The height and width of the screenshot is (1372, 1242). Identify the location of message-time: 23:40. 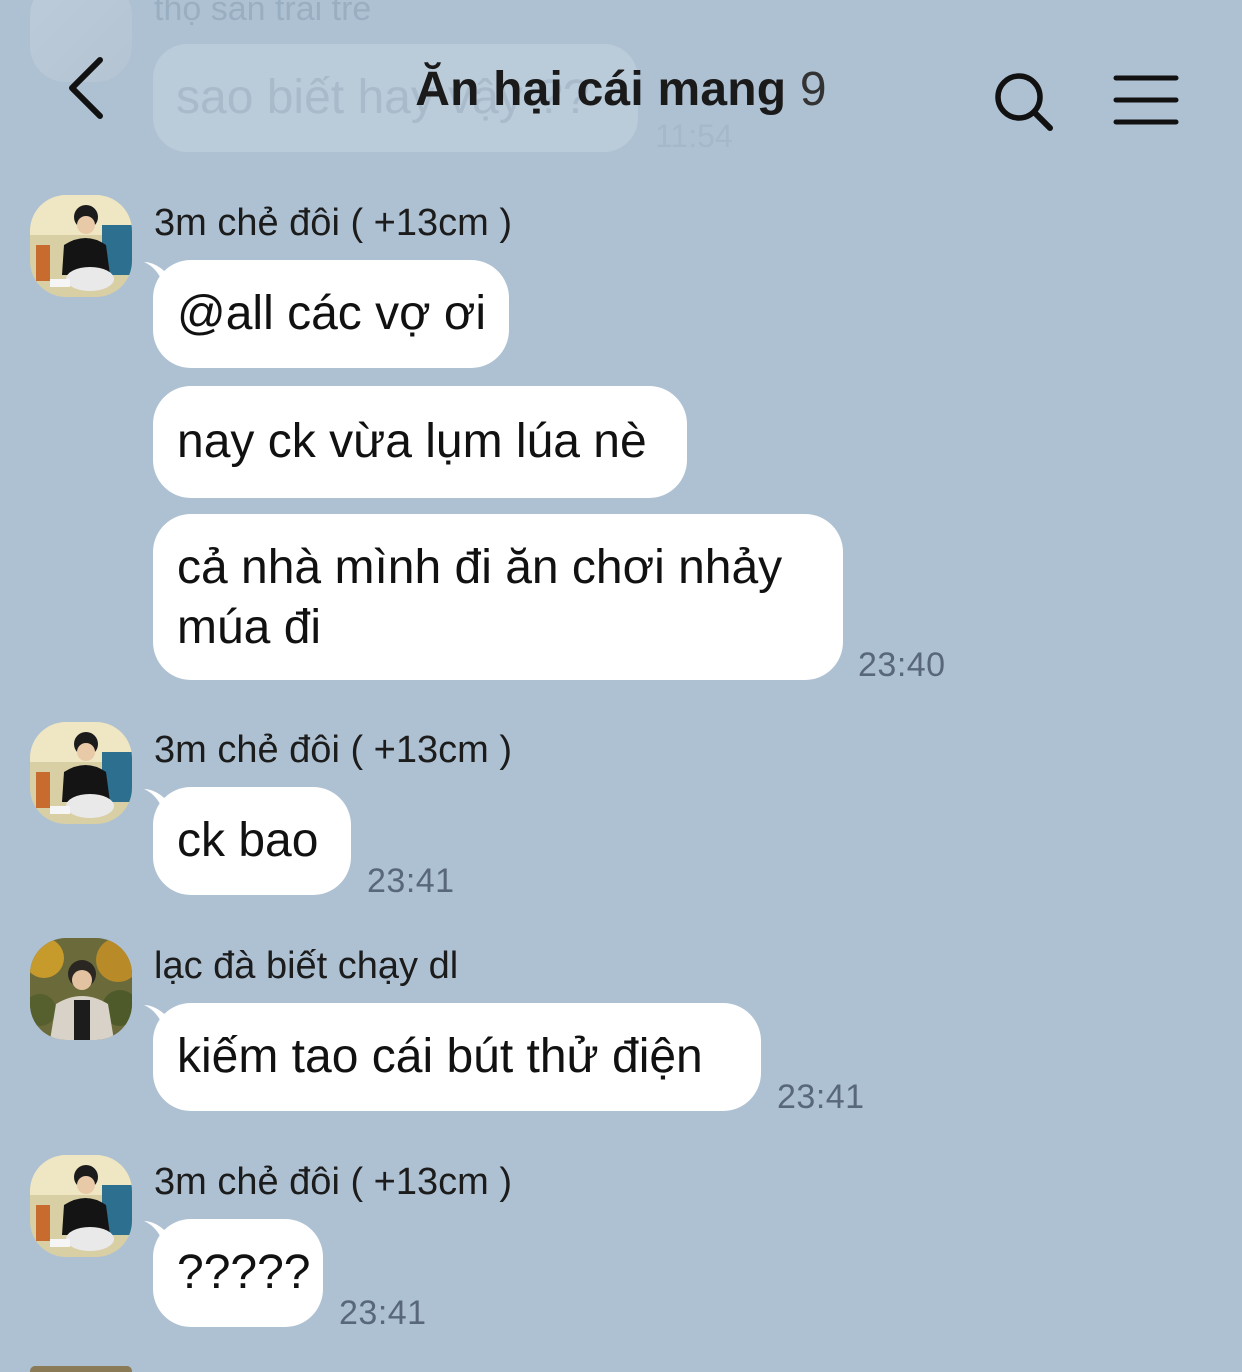
(902, 665).